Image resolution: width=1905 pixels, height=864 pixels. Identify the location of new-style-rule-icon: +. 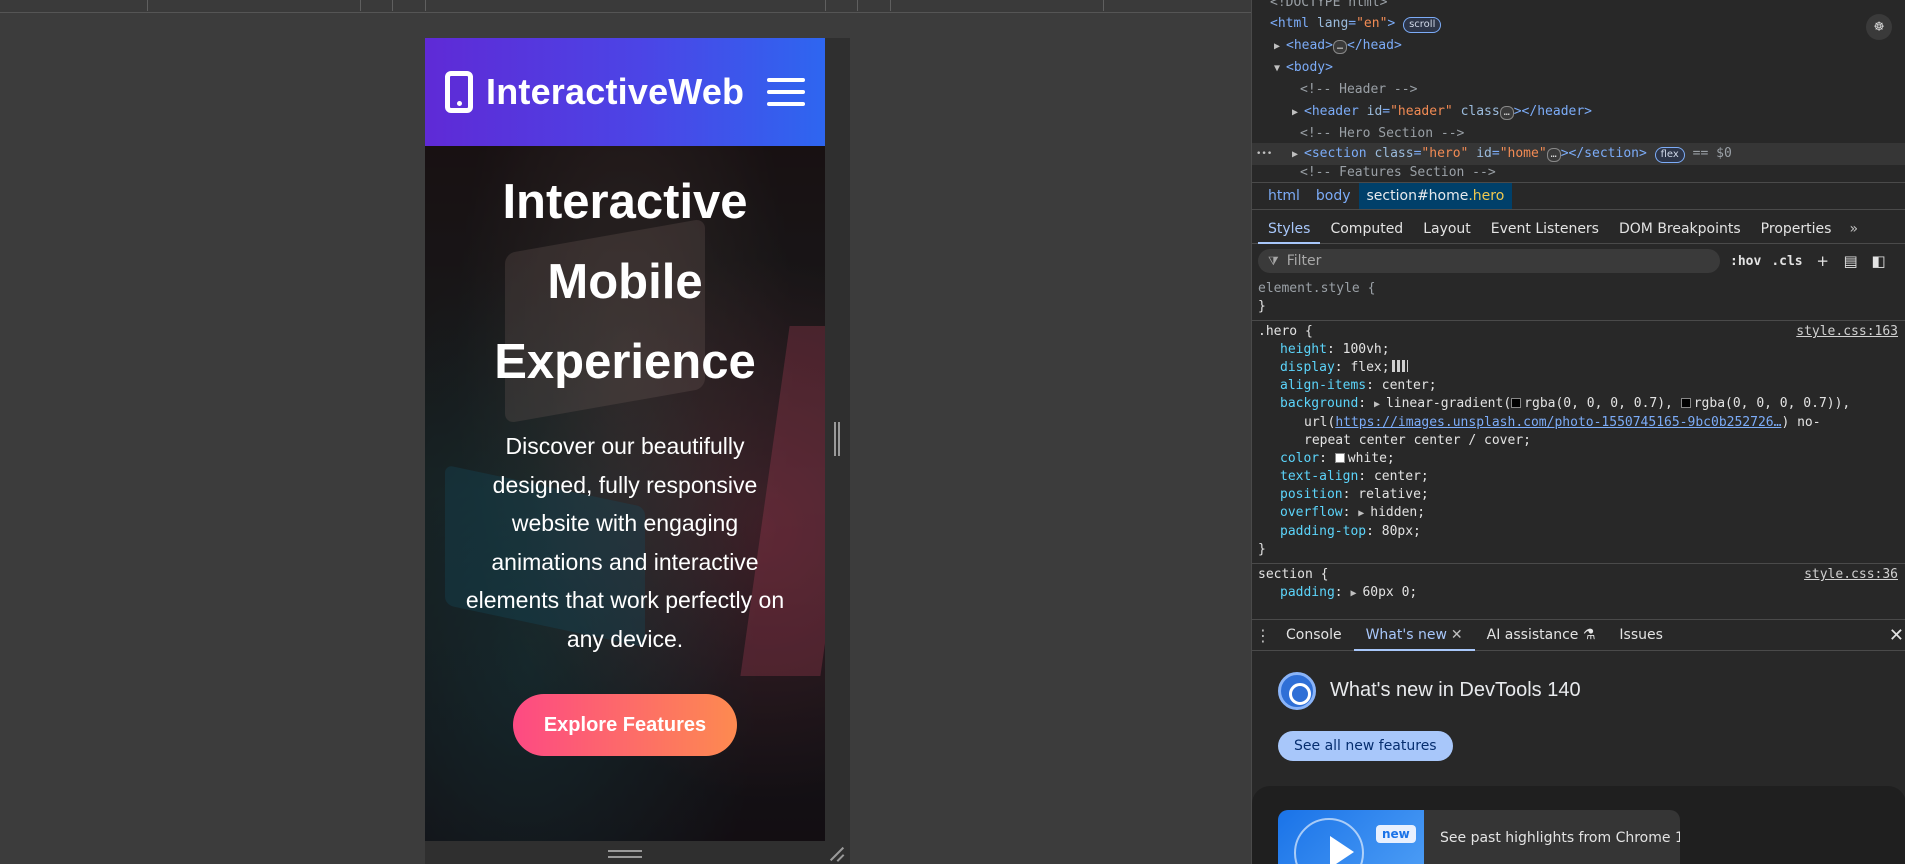
(1823, 261).